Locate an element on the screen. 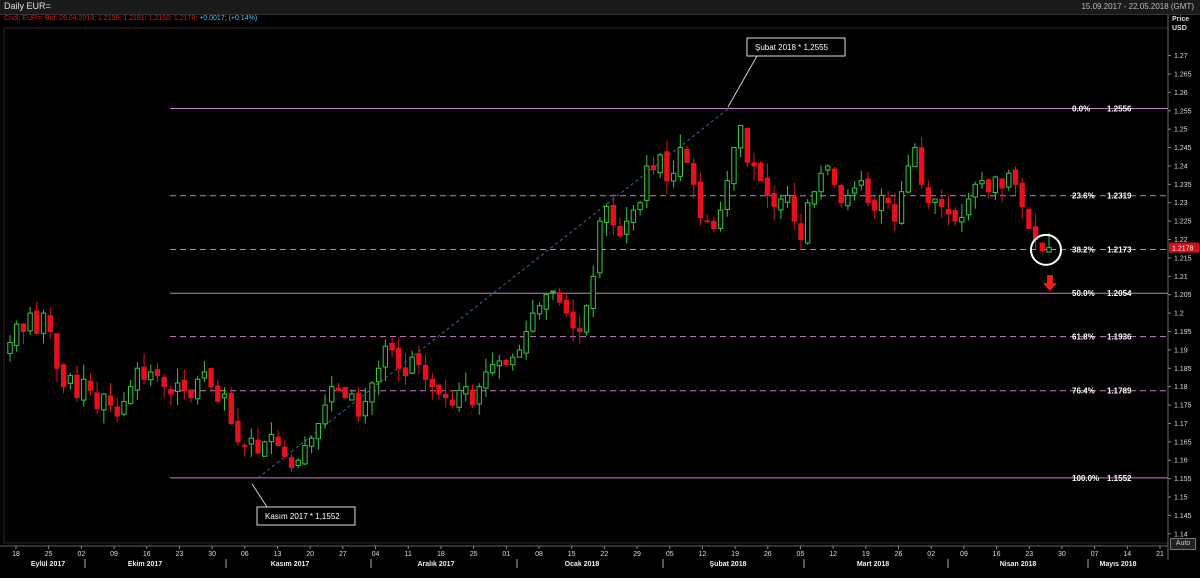 This screenshot has width=1200, height=578. x-day-label: 23 is located at coordinates (1029, 554).